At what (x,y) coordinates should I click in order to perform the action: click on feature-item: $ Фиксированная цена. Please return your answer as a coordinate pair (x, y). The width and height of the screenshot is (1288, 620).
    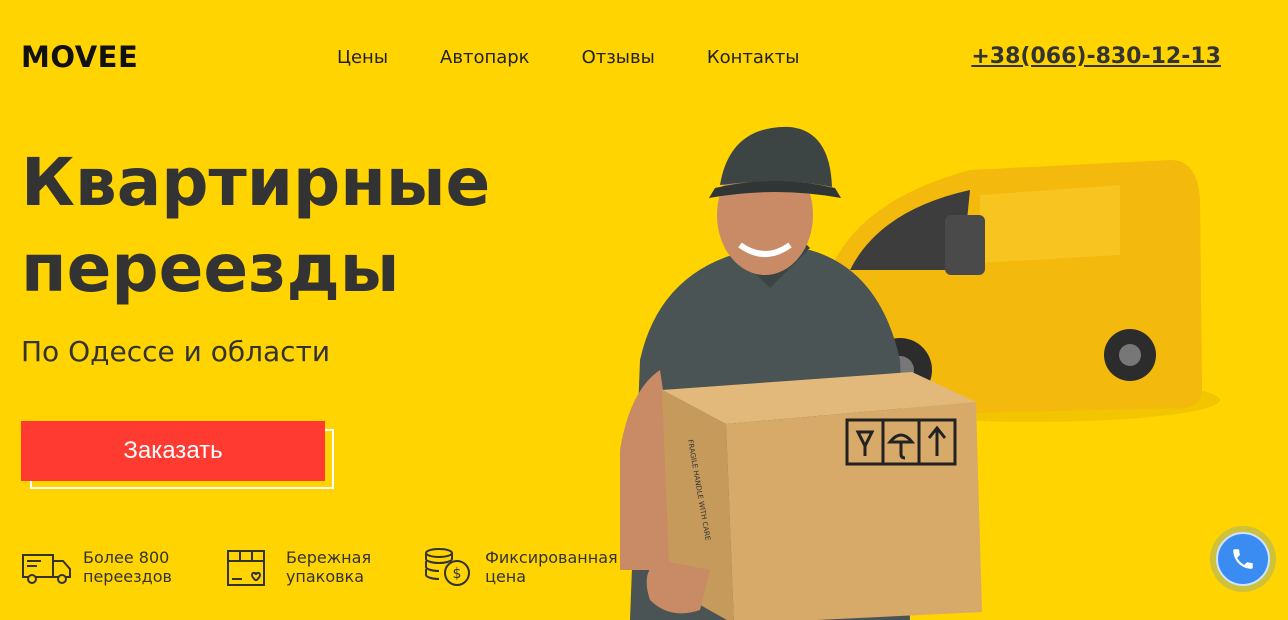
    Looking at the image, I should click on (520, 567).